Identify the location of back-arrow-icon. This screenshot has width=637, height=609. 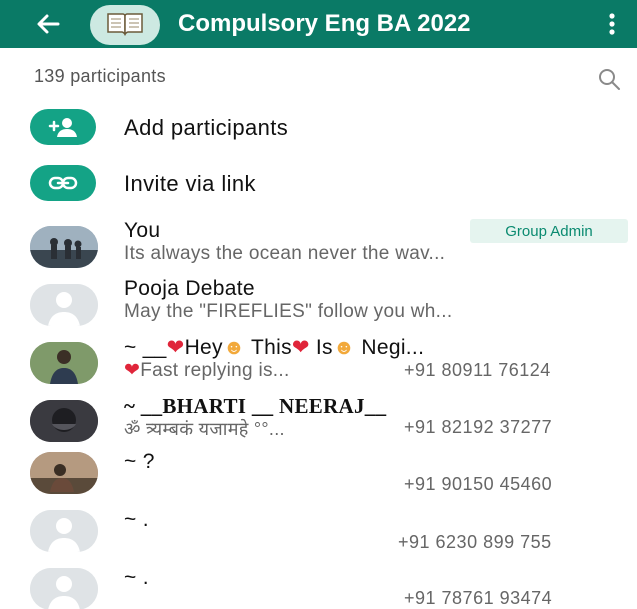
(48, 24).